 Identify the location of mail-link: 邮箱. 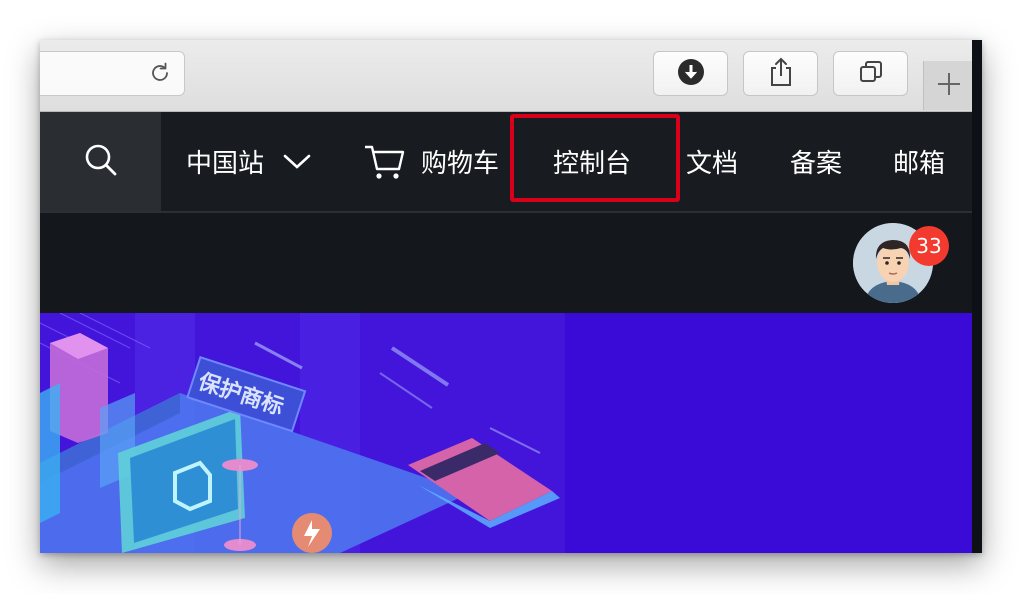
(919, 161).